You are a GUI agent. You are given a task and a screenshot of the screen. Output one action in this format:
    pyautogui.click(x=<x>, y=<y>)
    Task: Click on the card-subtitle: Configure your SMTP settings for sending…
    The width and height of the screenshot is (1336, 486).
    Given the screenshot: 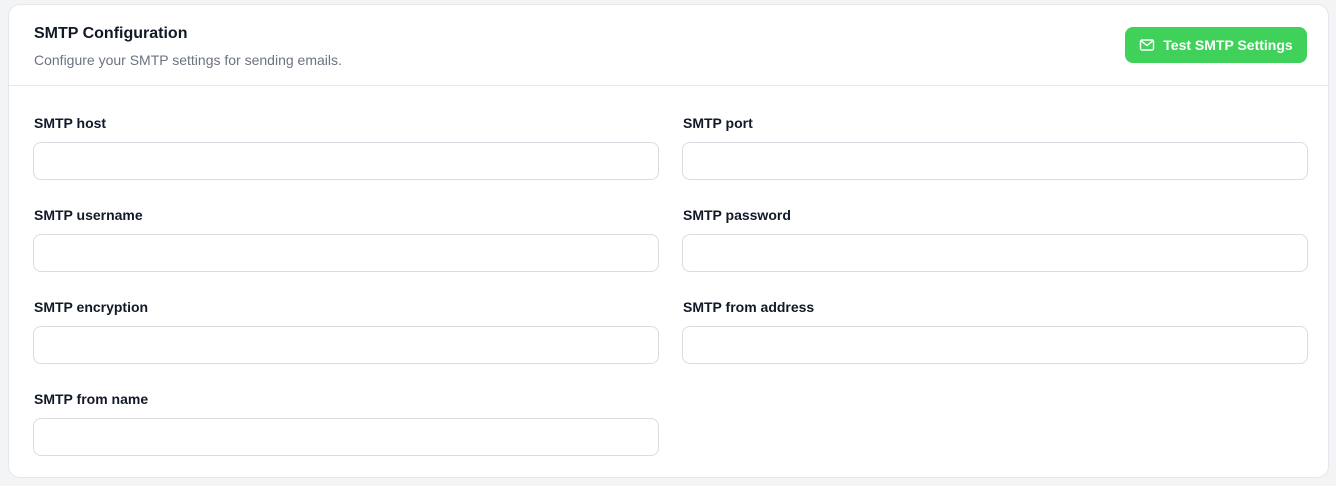 What is the action you would take?
    pyautogui.click(x=188, y=60)
    